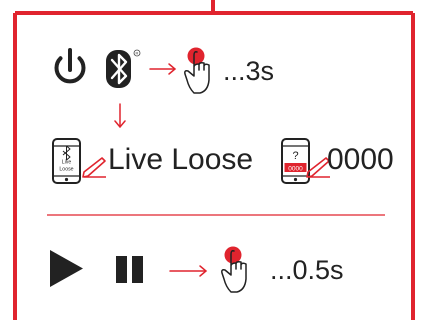  I want to click on svg-text: R, so click(137, 53).